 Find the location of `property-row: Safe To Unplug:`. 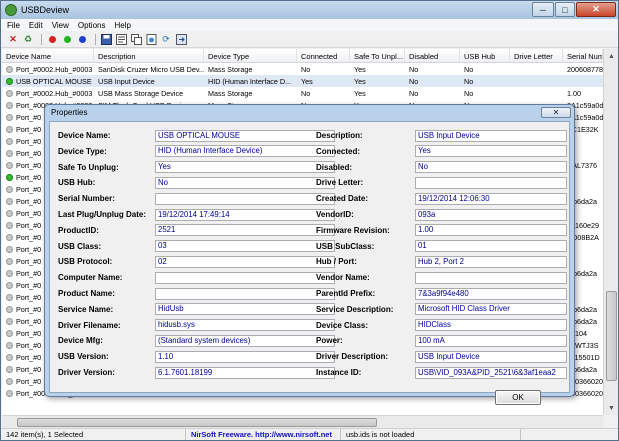

property-row: Safe To Unplug: is located at coordinates (88, 167).